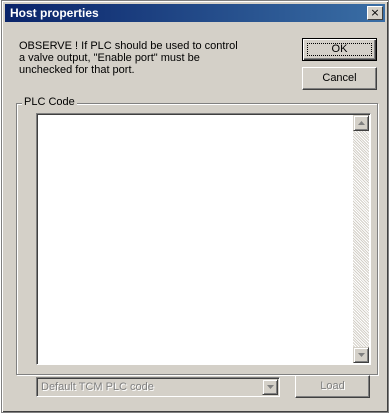 This screenshot has height=415, width=392. I want to click on load-button: Load, so click(332, 386).